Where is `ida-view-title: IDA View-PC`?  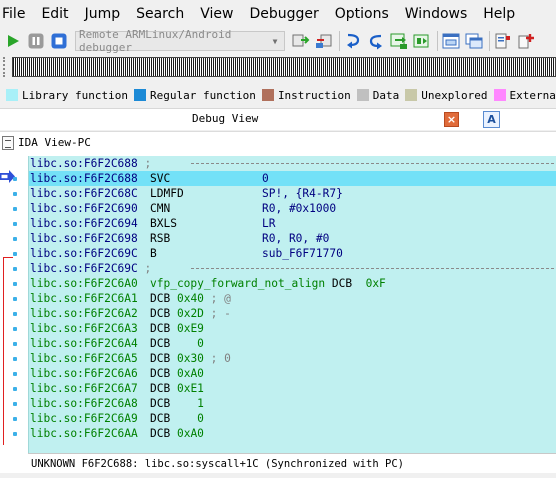
ida-view-title: IDA View-PC is located at coordinates (54, 142).